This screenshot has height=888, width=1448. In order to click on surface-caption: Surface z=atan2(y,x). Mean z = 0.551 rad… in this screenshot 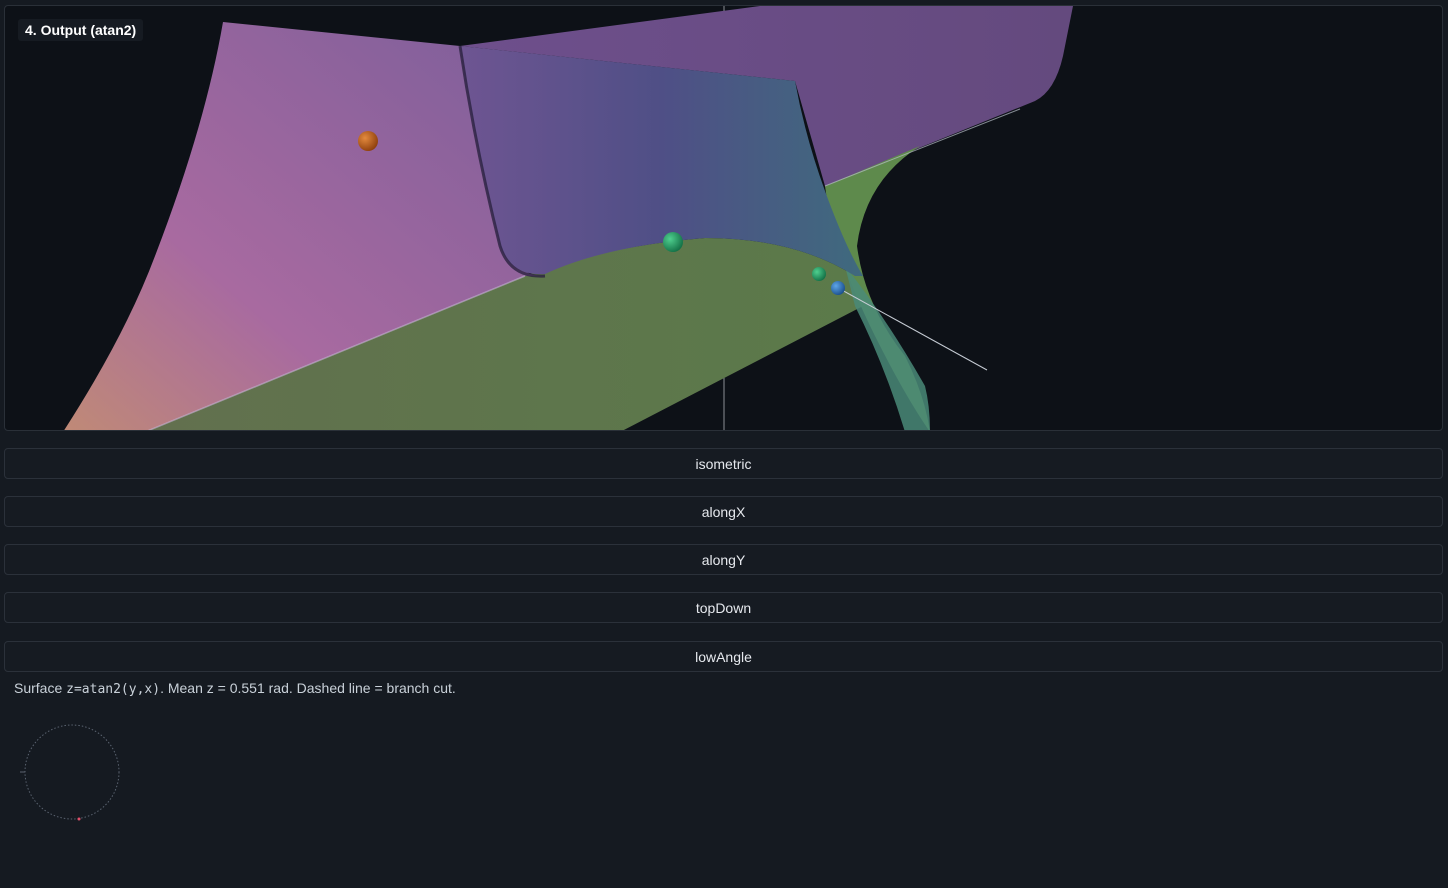, I will do `click(235, 688)`.